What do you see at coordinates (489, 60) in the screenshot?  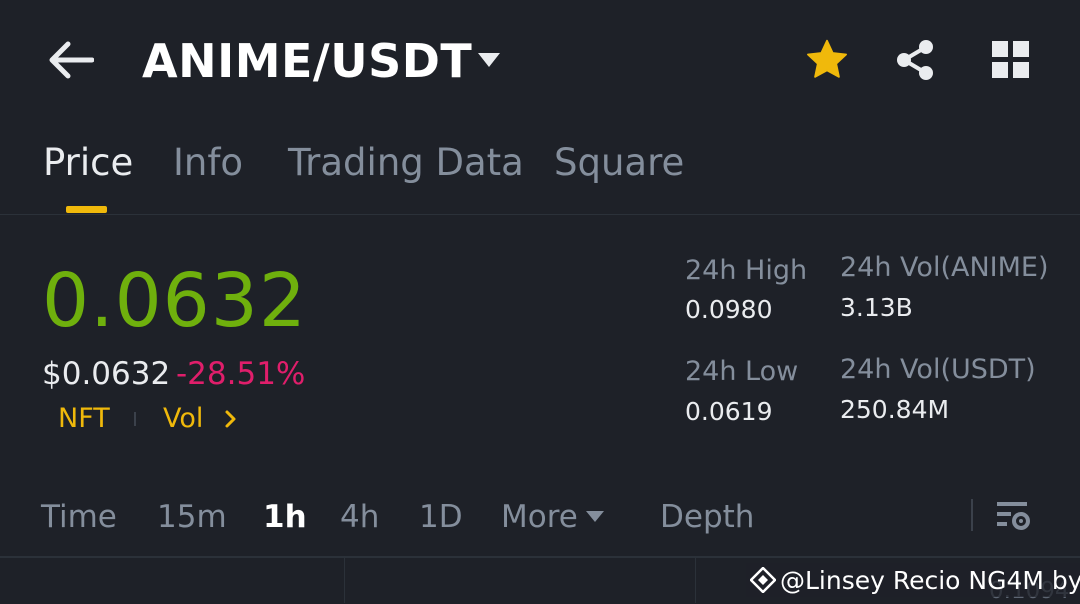 I see `caret-down-icon` at bounding box center [489, 60].